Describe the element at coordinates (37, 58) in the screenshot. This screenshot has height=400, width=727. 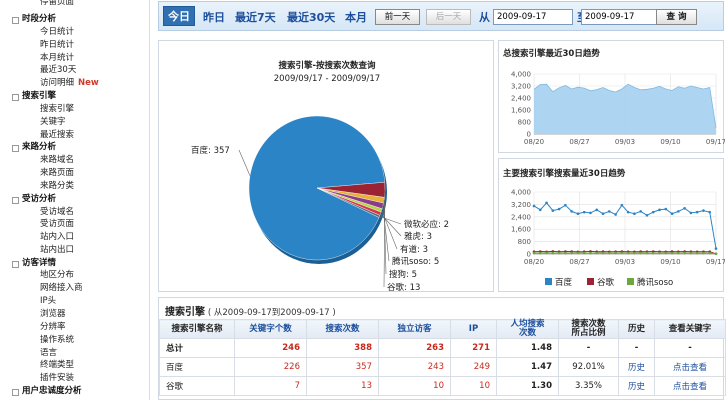
I see `sidebar-item: 本月统计` at that location.